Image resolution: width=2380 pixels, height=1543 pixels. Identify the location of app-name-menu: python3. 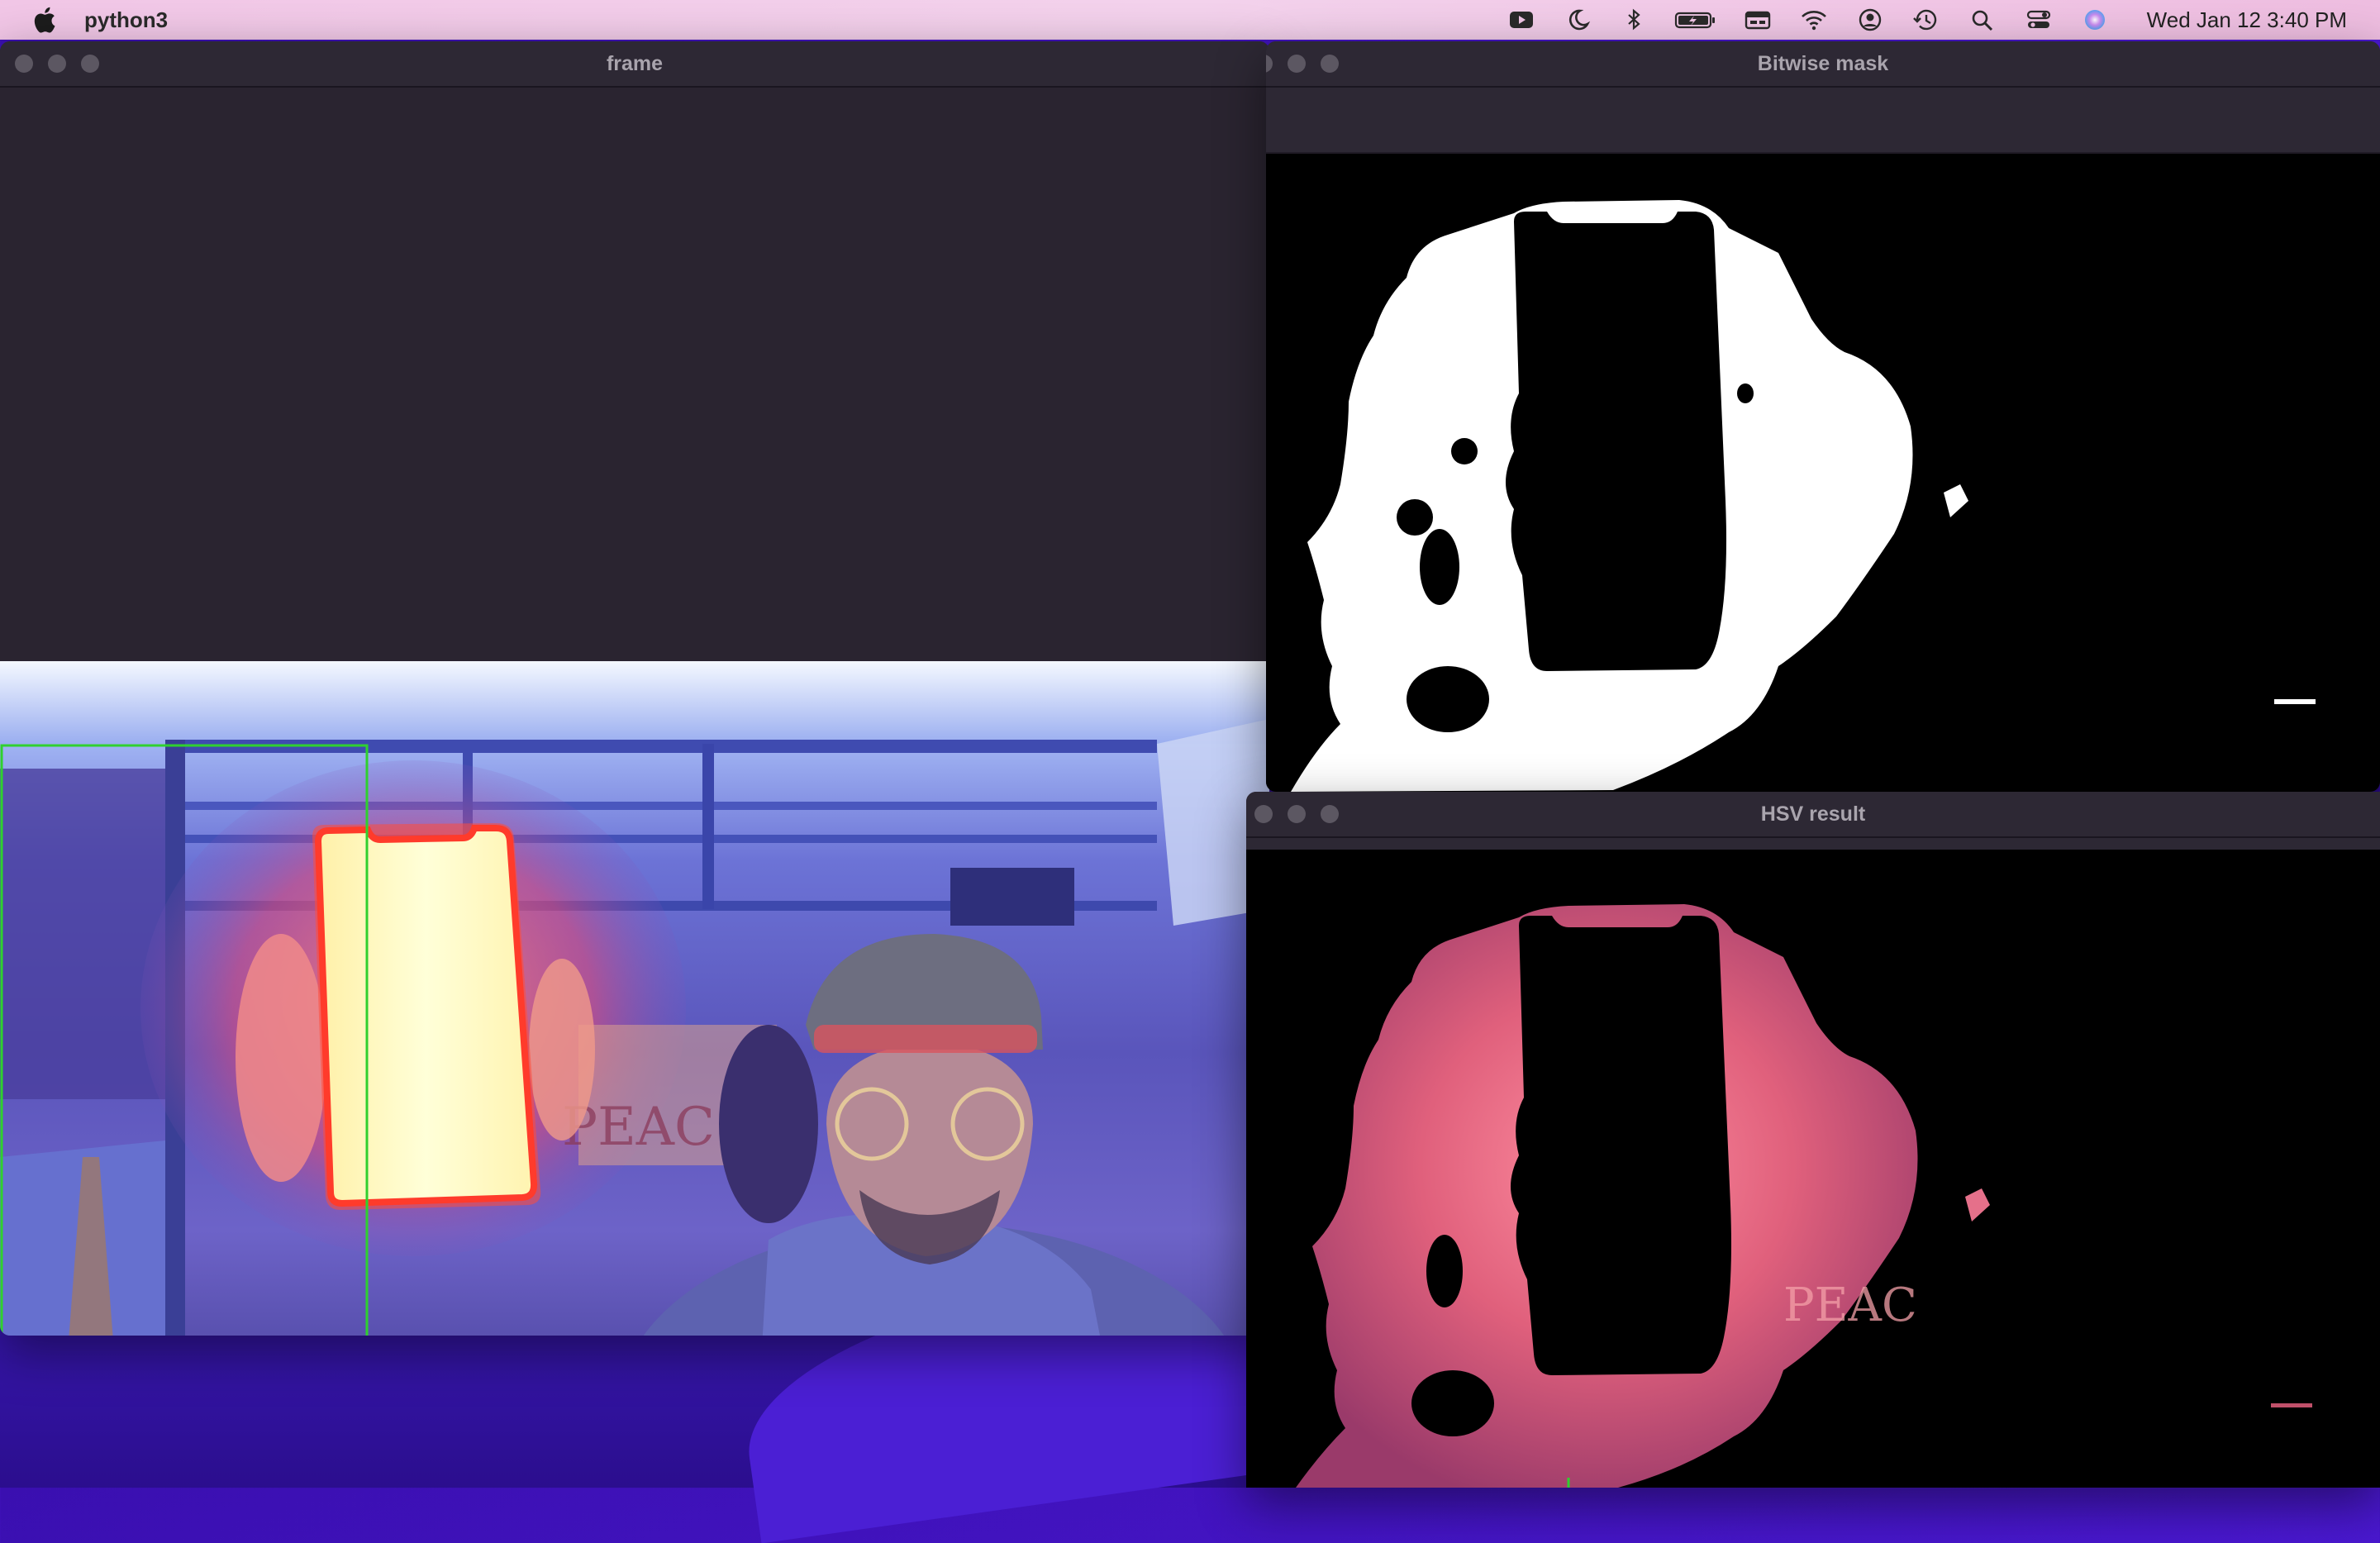
(126, 20).